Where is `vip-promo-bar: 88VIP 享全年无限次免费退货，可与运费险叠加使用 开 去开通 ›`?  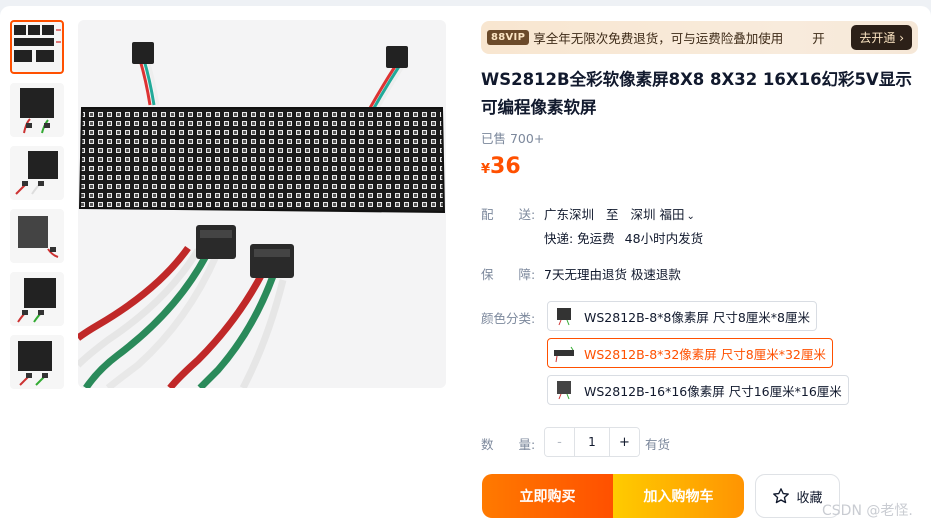
vip-promo-bar: 88VIP 享全年无限次免费退货，可与运费险叠加使用 开 去开通 › is located at coordinates (699, 37).